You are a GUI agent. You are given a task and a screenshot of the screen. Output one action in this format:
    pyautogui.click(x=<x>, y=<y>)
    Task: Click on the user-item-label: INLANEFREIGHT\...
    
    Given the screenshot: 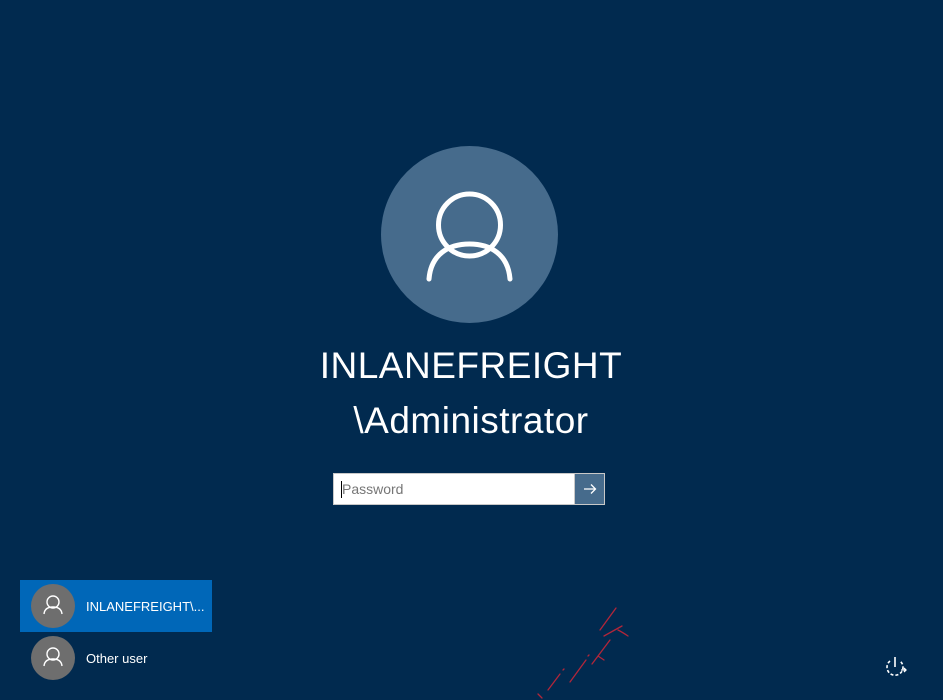 What is the action you would take?
    pyautogui.click(x=145, y=606)
    